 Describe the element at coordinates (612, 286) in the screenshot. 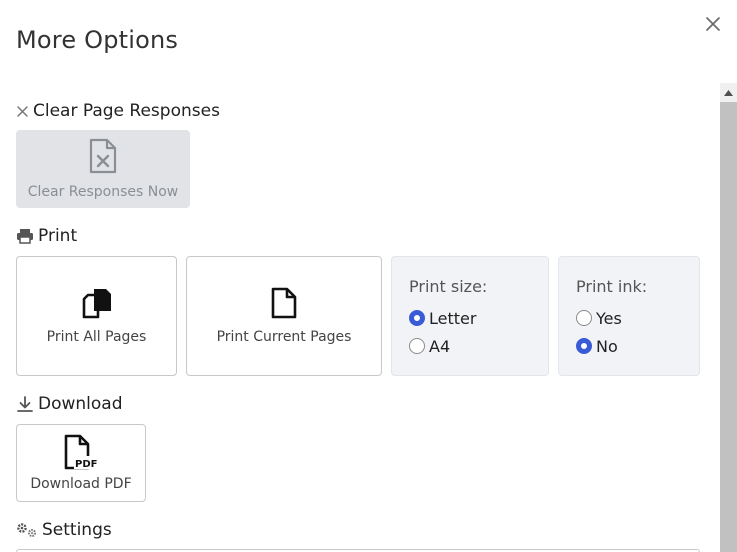

I see `print-ink-heading: Print ink:` at that location.